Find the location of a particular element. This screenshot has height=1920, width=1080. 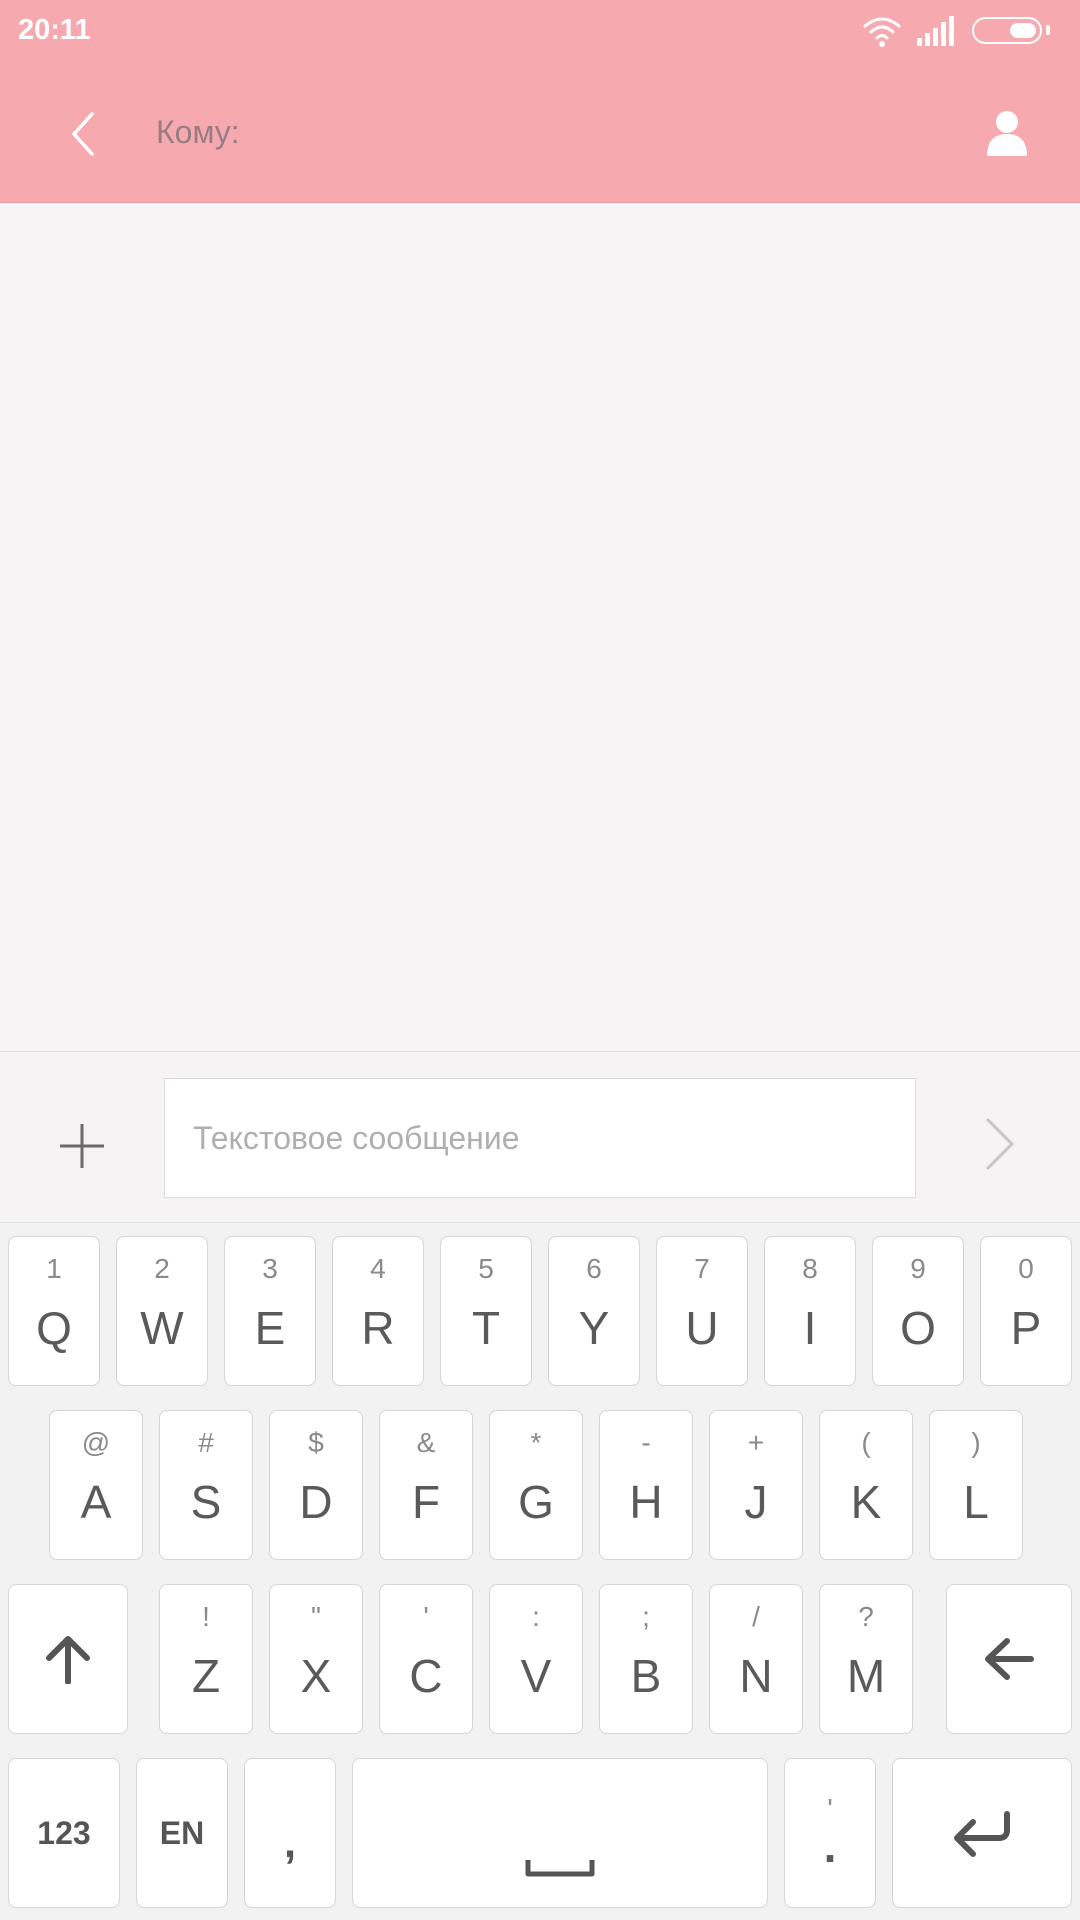

person-icon is located at coordinates (1007, 133).